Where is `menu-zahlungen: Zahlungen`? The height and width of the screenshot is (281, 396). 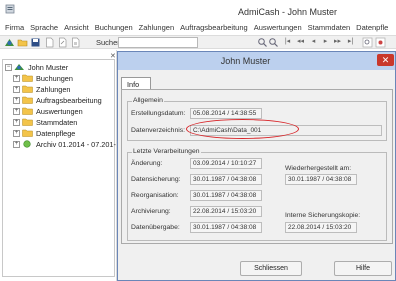 menu-zahlungen: Zahlungen is located at coordinates (156, 28).